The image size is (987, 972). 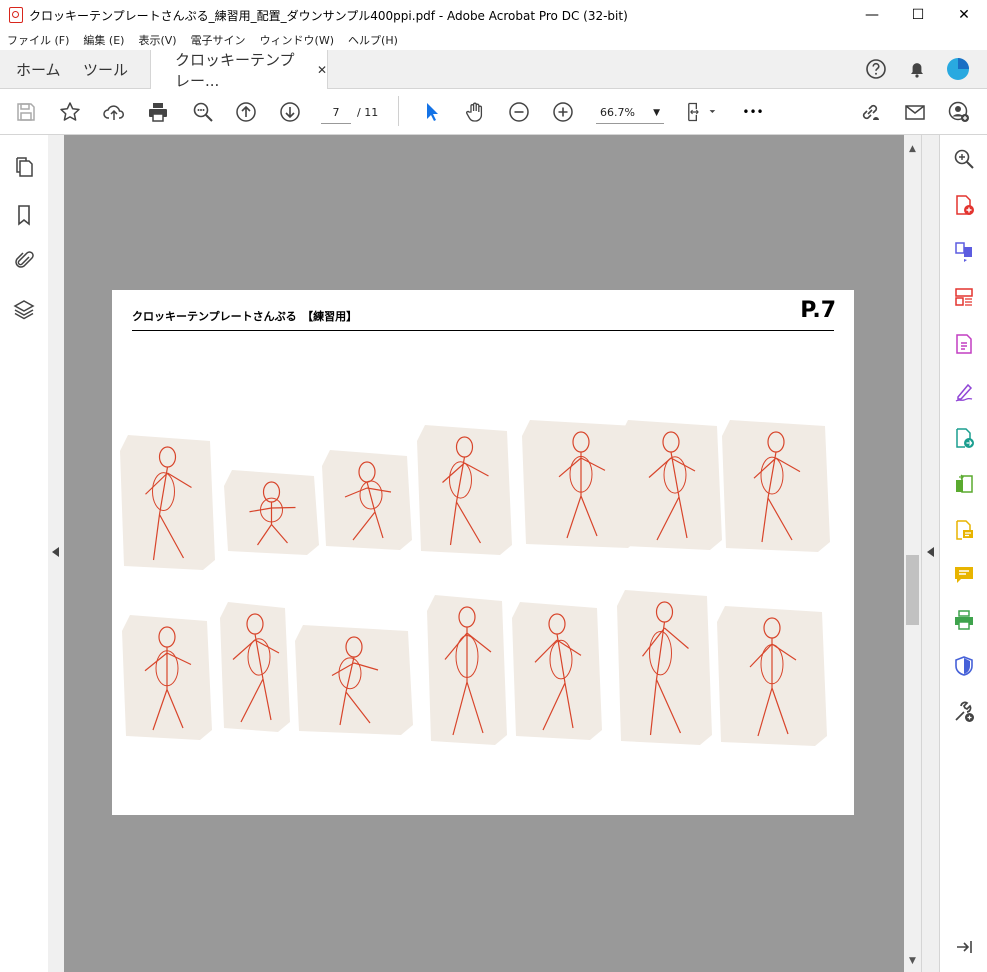 What do you see at coordinates (964, 297) in the screenshot?
I see `organize-pages-icon` at bounding box center [964, 297].